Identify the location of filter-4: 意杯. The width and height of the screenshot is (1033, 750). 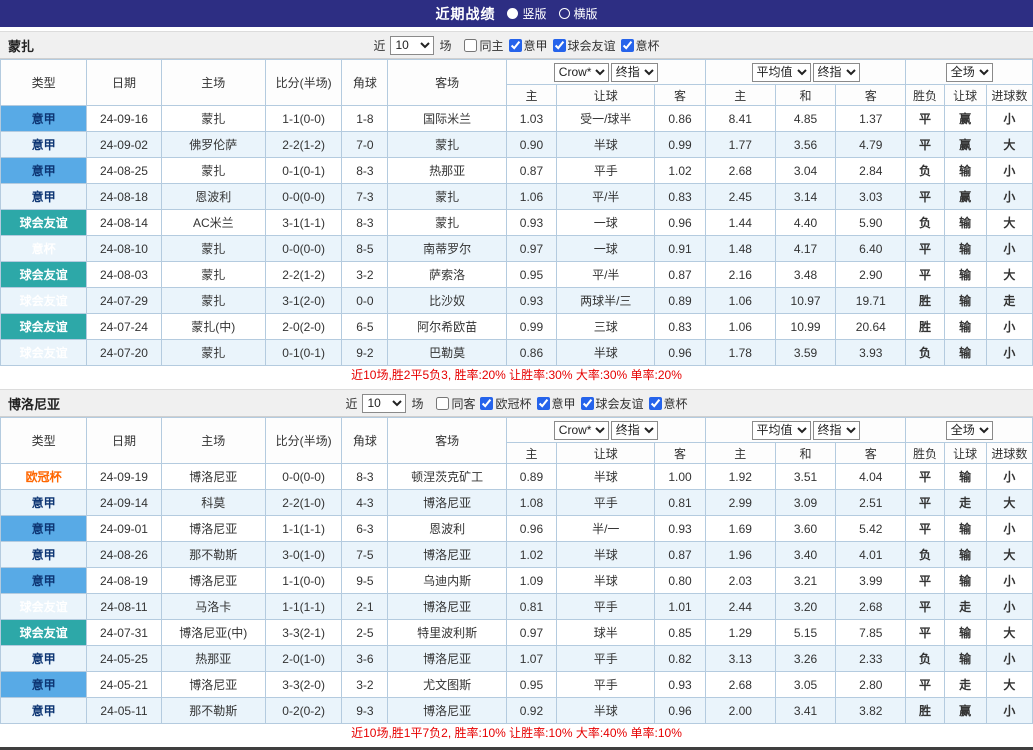
(668, 403).